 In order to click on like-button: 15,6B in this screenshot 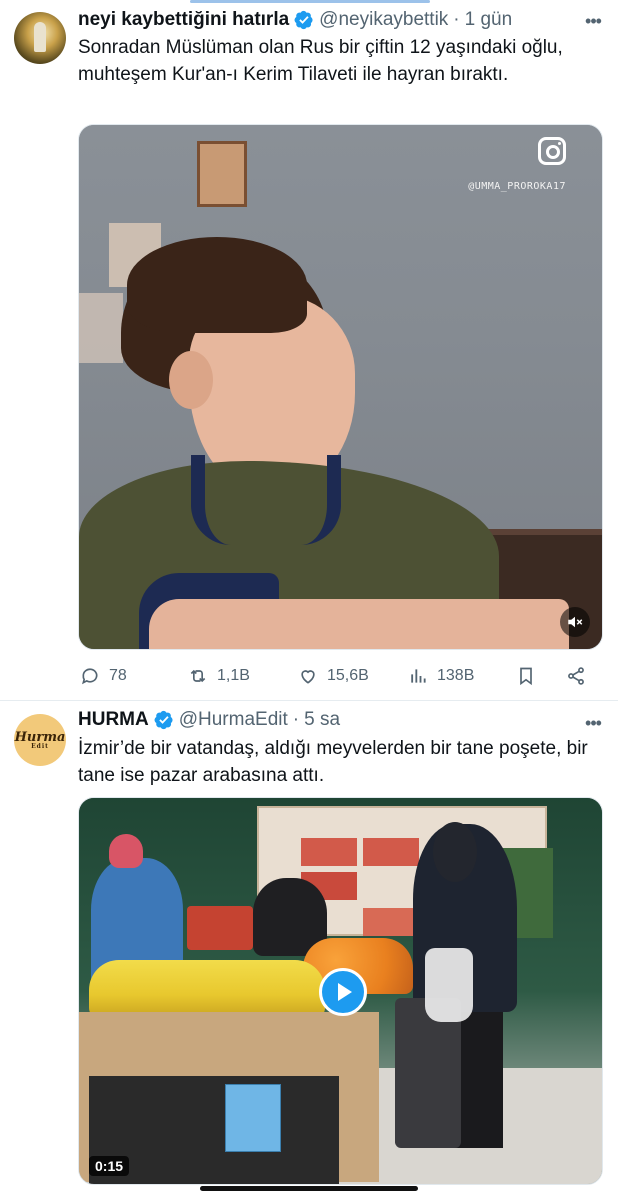, I will do `click(333, 676)`.